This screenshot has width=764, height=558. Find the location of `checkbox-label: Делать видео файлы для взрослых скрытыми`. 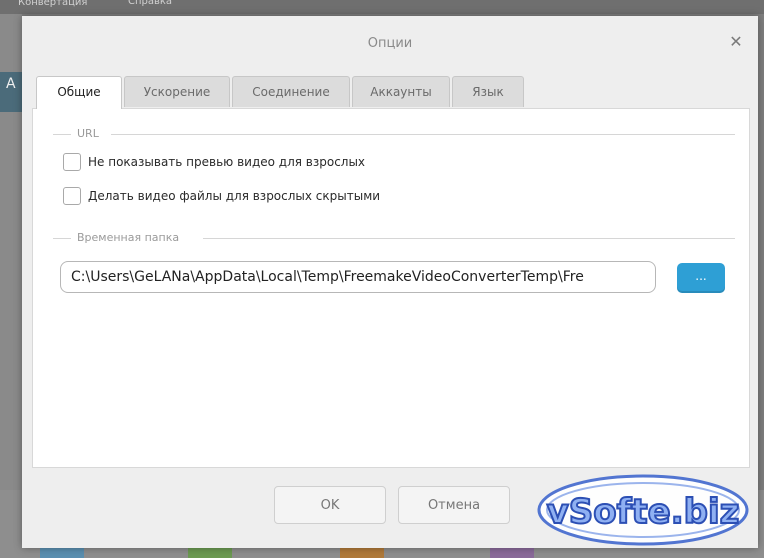

checkbox-label: Делать видео файлы для взрослых скрытыми is located at coordinates (234, 196).